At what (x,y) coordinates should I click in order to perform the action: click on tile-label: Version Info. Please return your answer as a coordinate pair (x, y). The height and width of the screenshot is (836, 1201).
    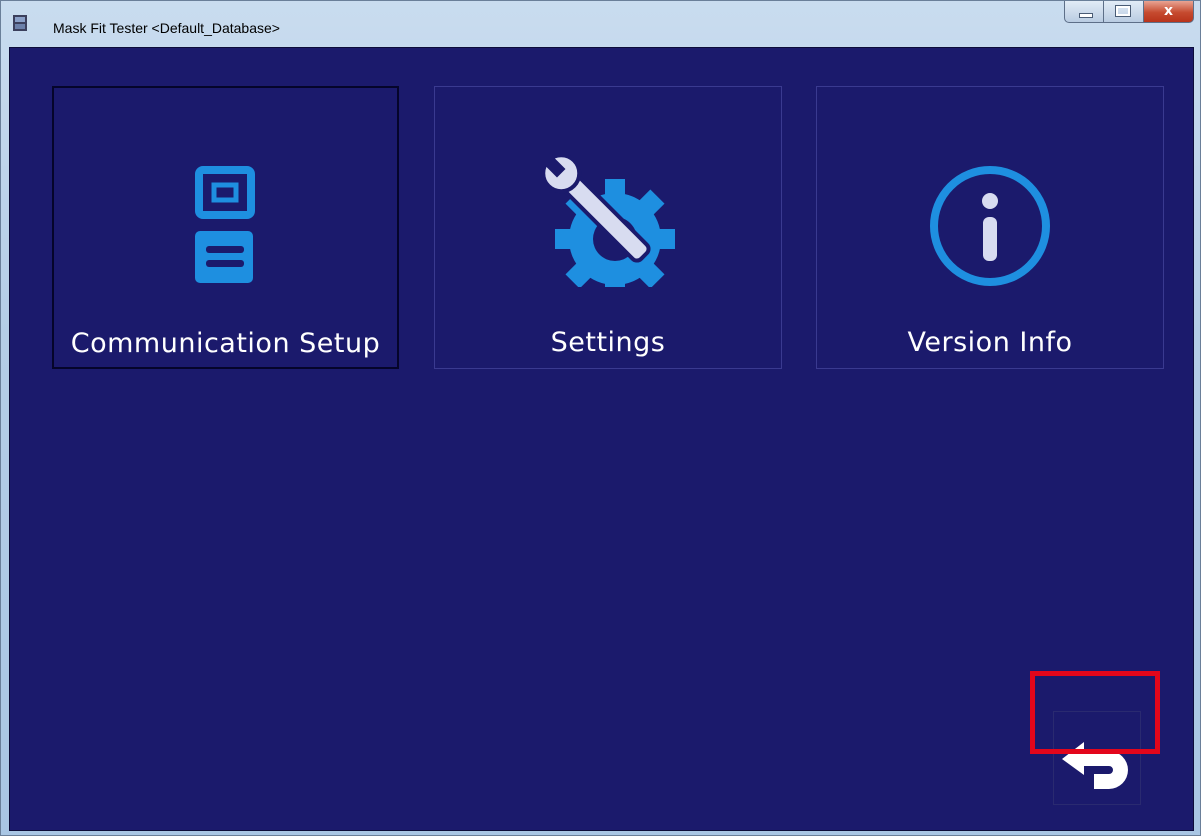
    Looking at the image, I should click on (990, 342).